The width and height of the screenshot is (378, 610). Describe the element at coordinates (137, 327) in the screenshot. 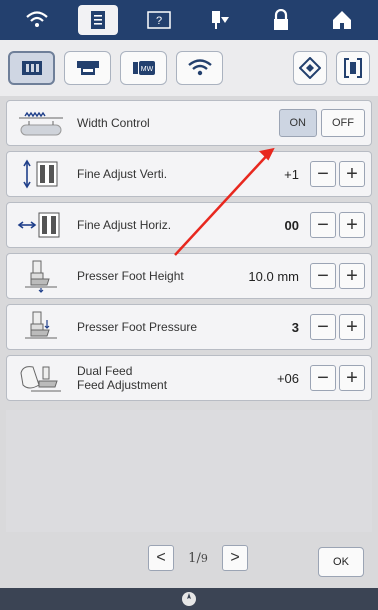

I see `presser-foot-pressure-label: Presser Foot Pressure` at that location.